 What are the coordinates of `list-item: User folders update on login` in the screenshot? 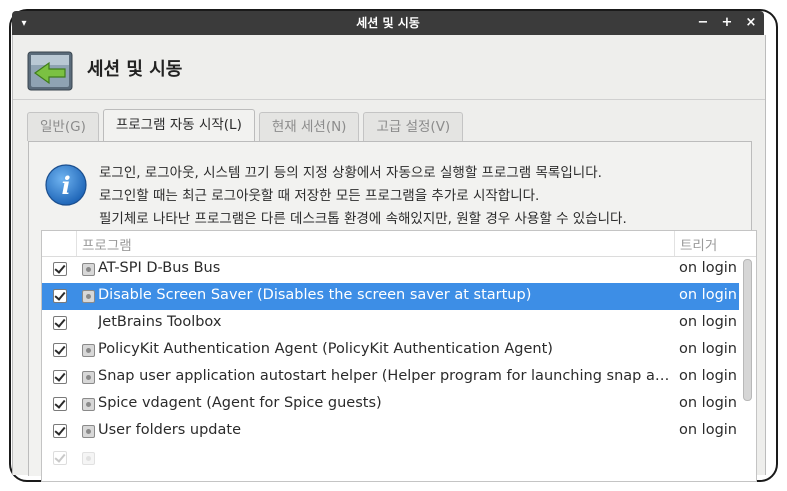 It's located at (390, 431).